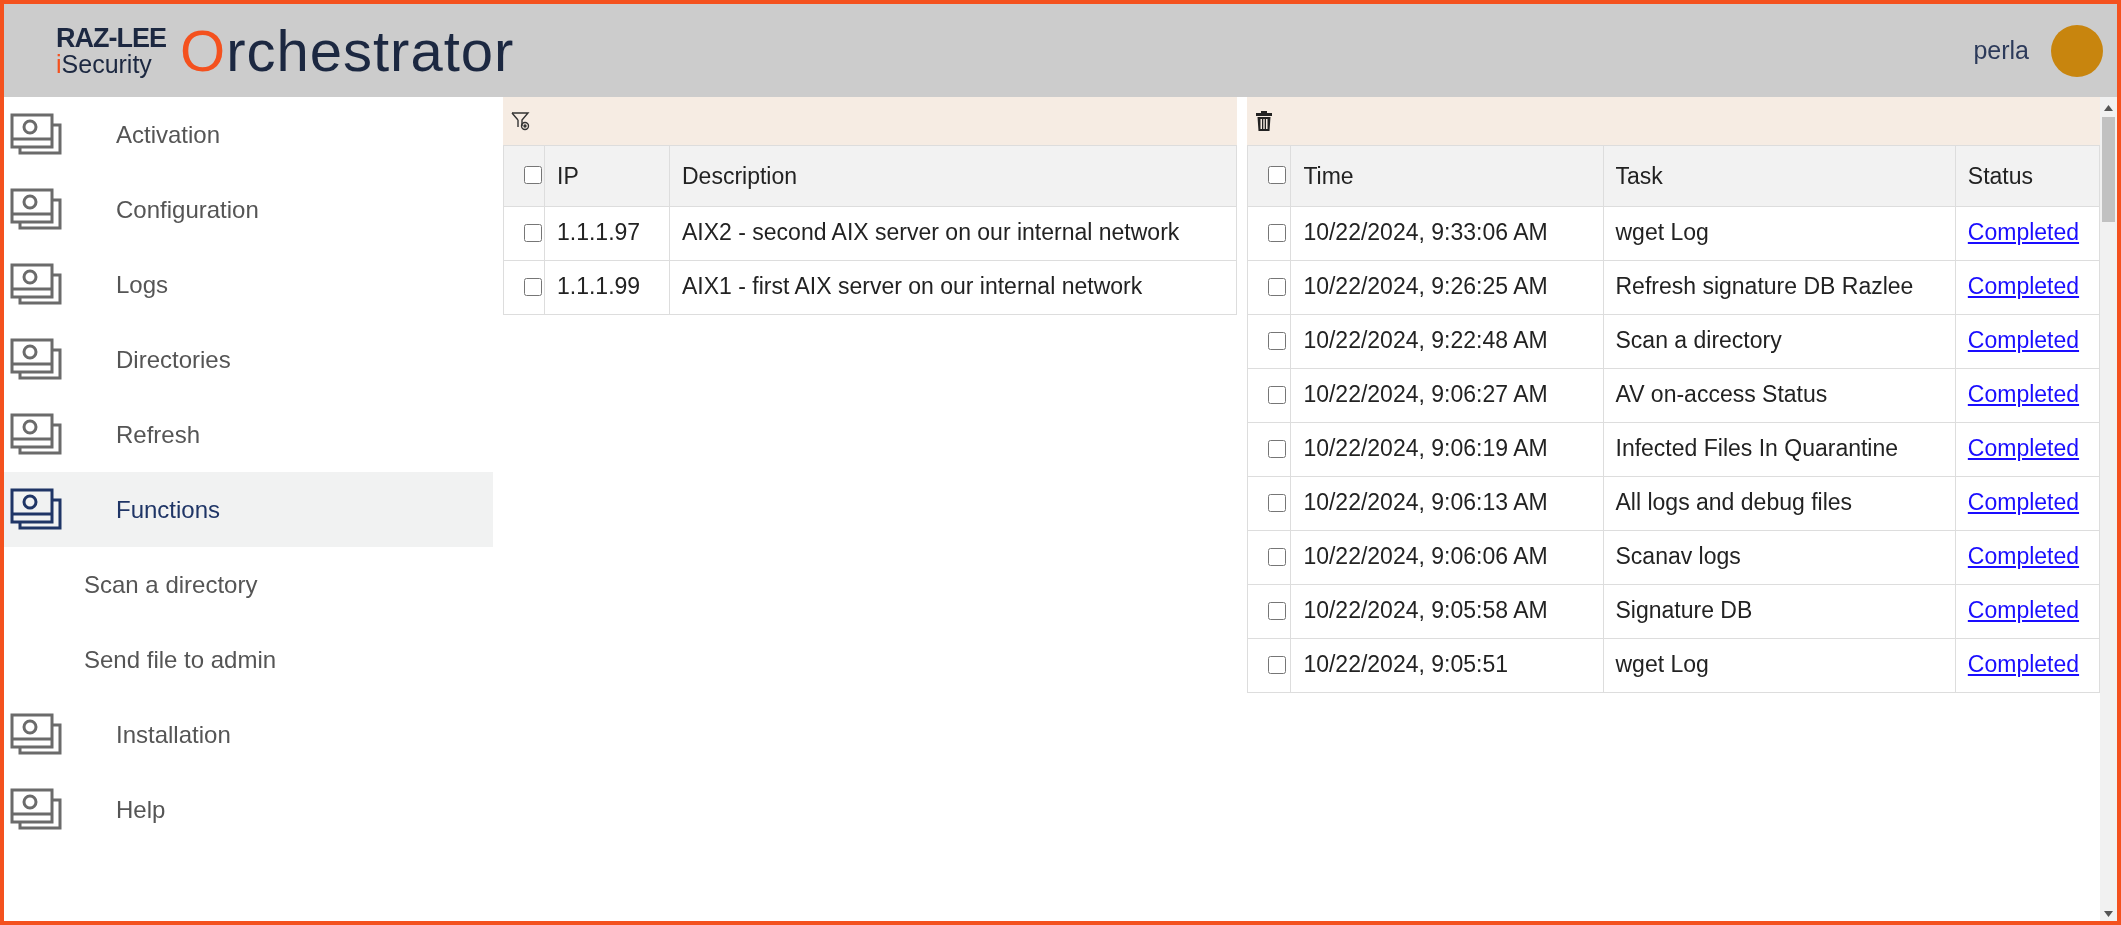  Describe the element at coordinates (248, 509) in the screenshot. I see `nav-item: Functions` at that location.